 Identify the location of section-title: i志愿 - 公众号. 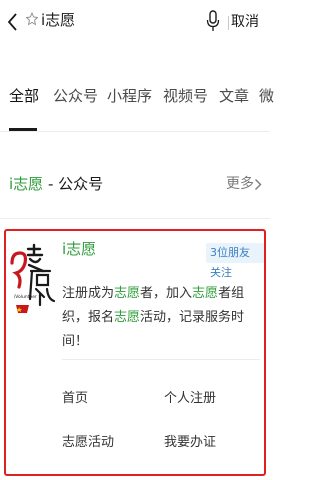
(56, 184).